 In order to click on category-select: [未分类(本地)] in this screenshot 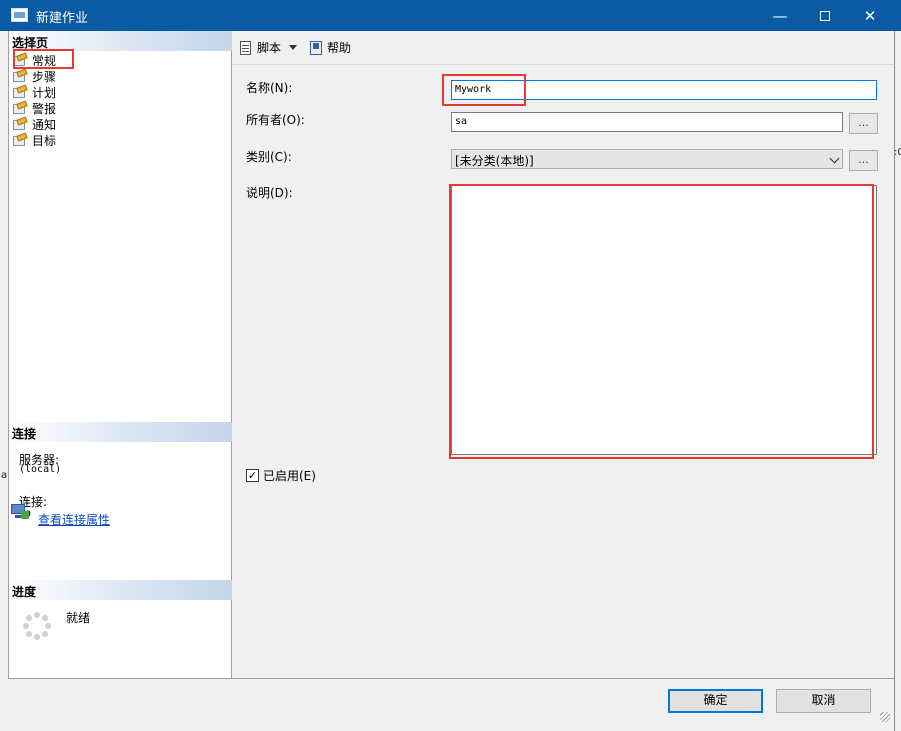, I will do `click(647, 159)`.